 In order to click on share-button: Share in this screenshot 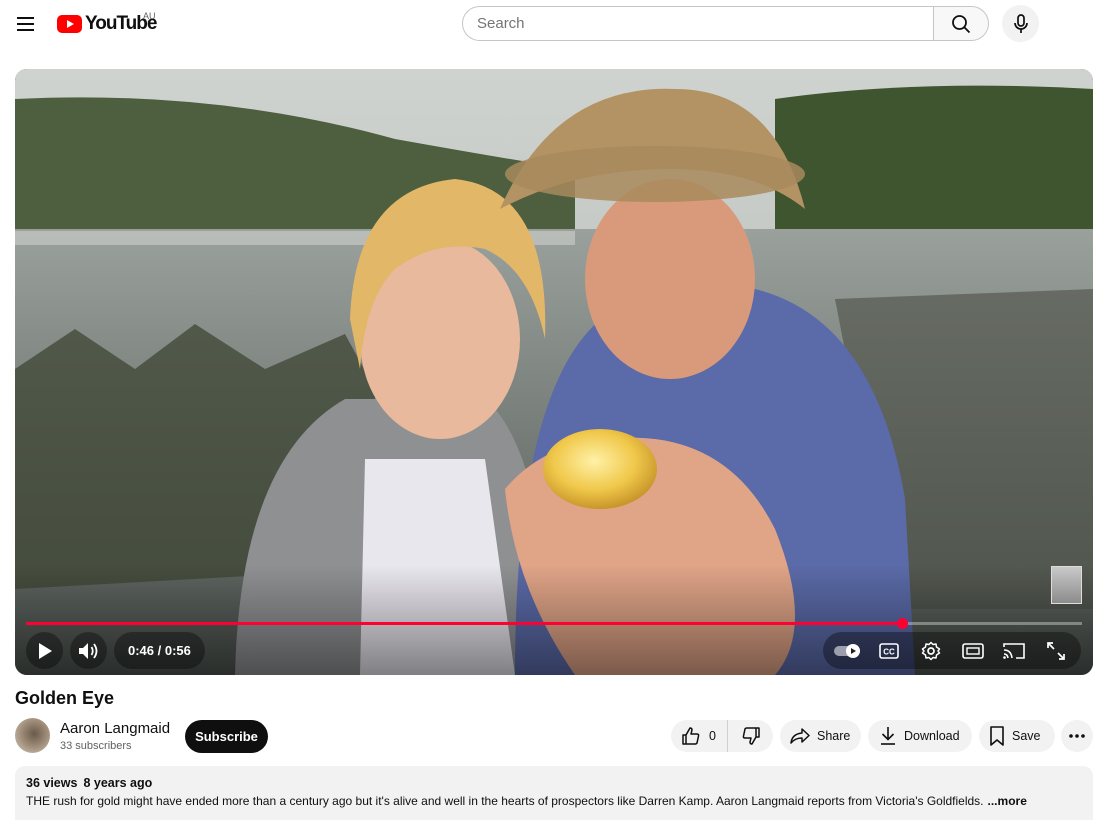, I will do `click(820, 736)`.